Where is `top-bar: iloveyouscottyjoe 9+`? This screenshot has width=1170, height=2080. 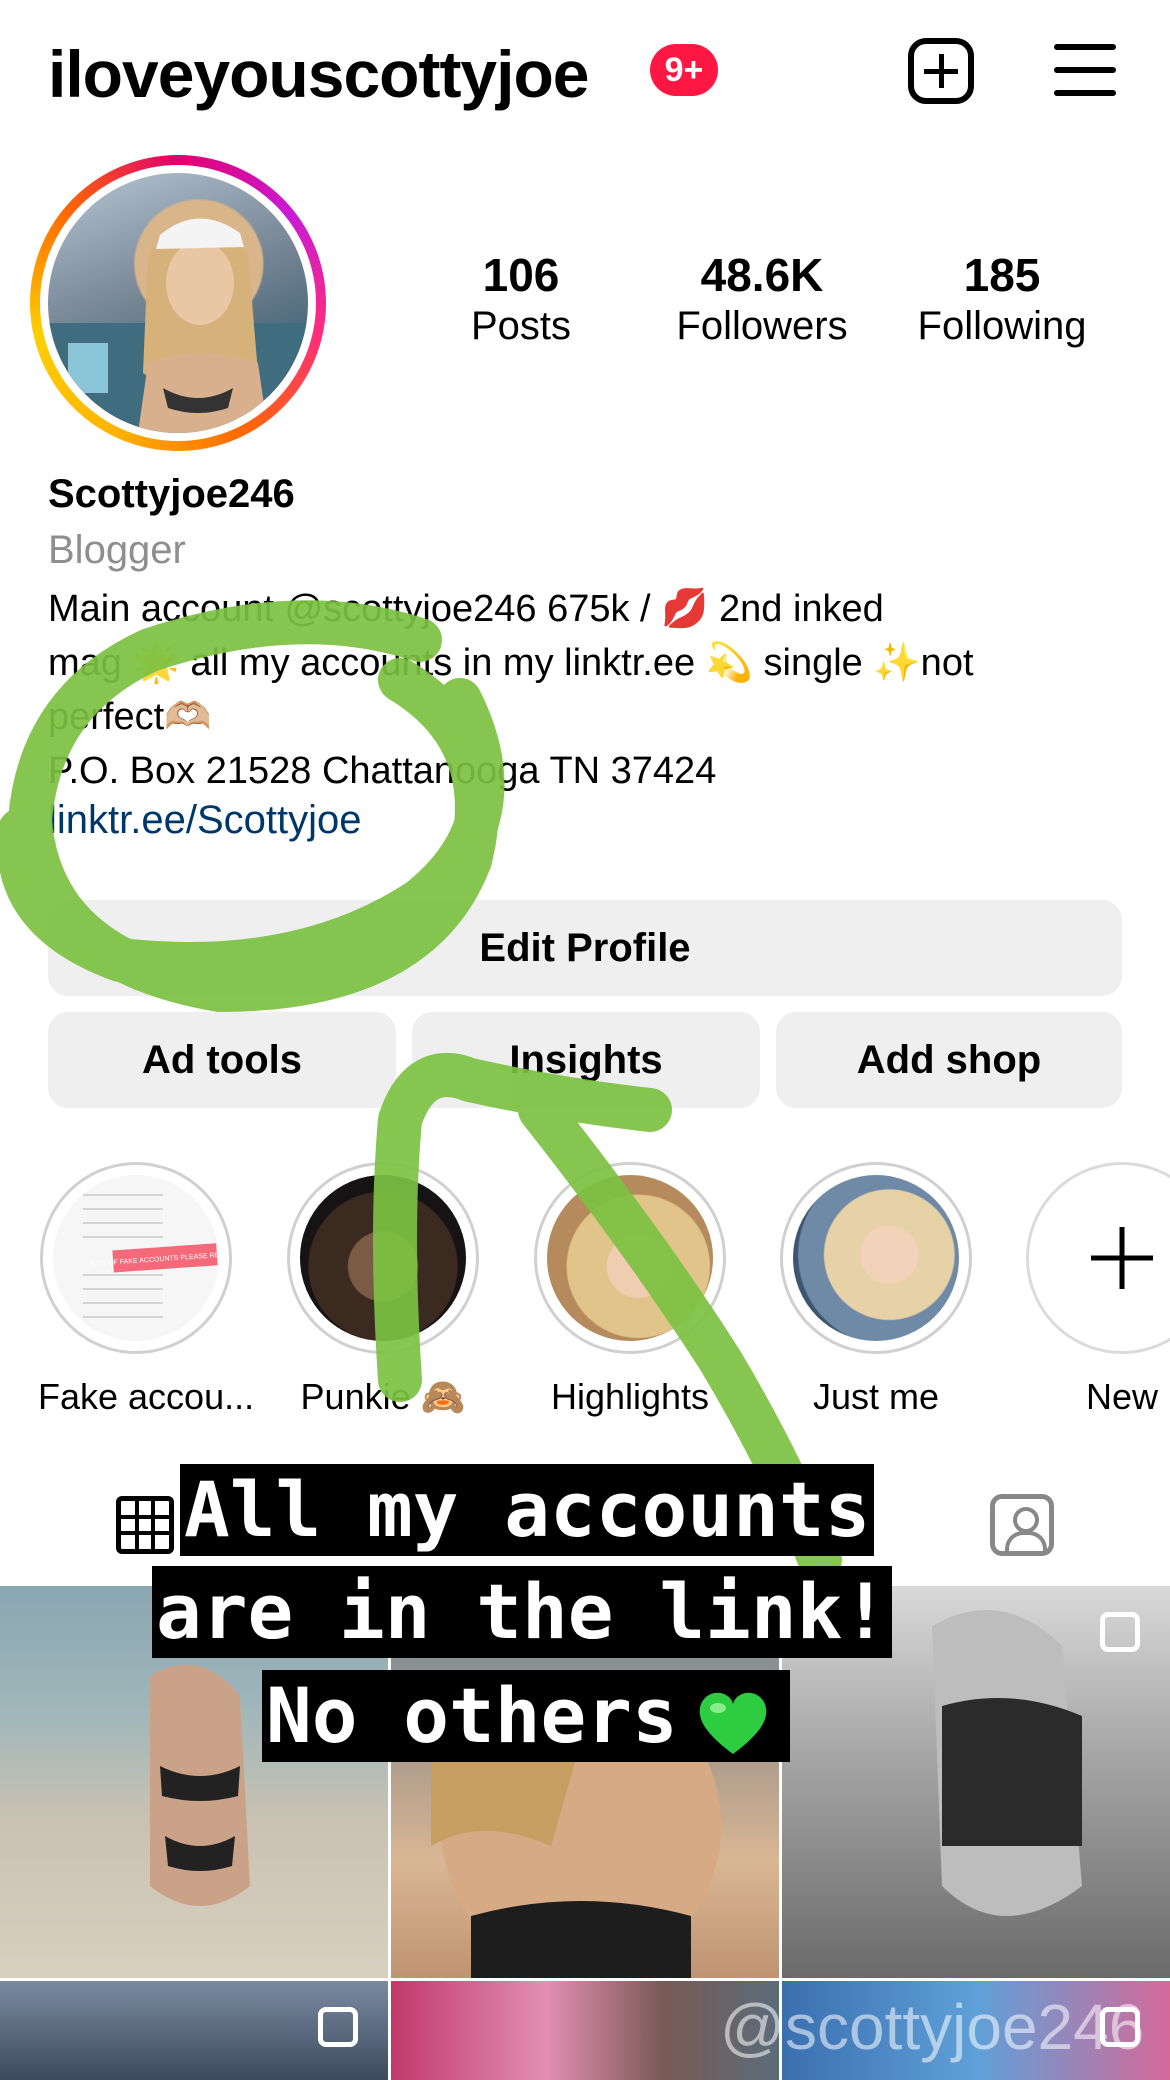 top-bar: iloveyouscottyjoe 9+ is located at coordinates (585, 70).